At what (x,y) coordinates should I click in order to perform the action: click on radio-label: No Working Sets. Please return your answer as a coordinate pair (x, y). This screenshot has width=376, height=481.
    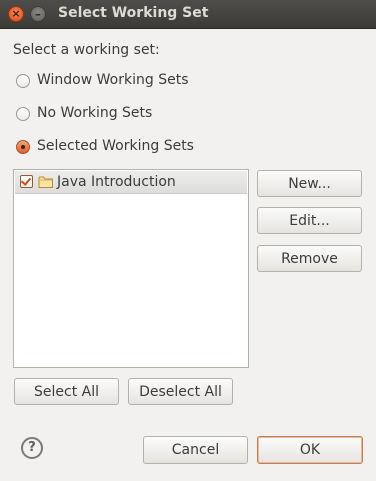
    Looking at the image, I should click on (95, 113).